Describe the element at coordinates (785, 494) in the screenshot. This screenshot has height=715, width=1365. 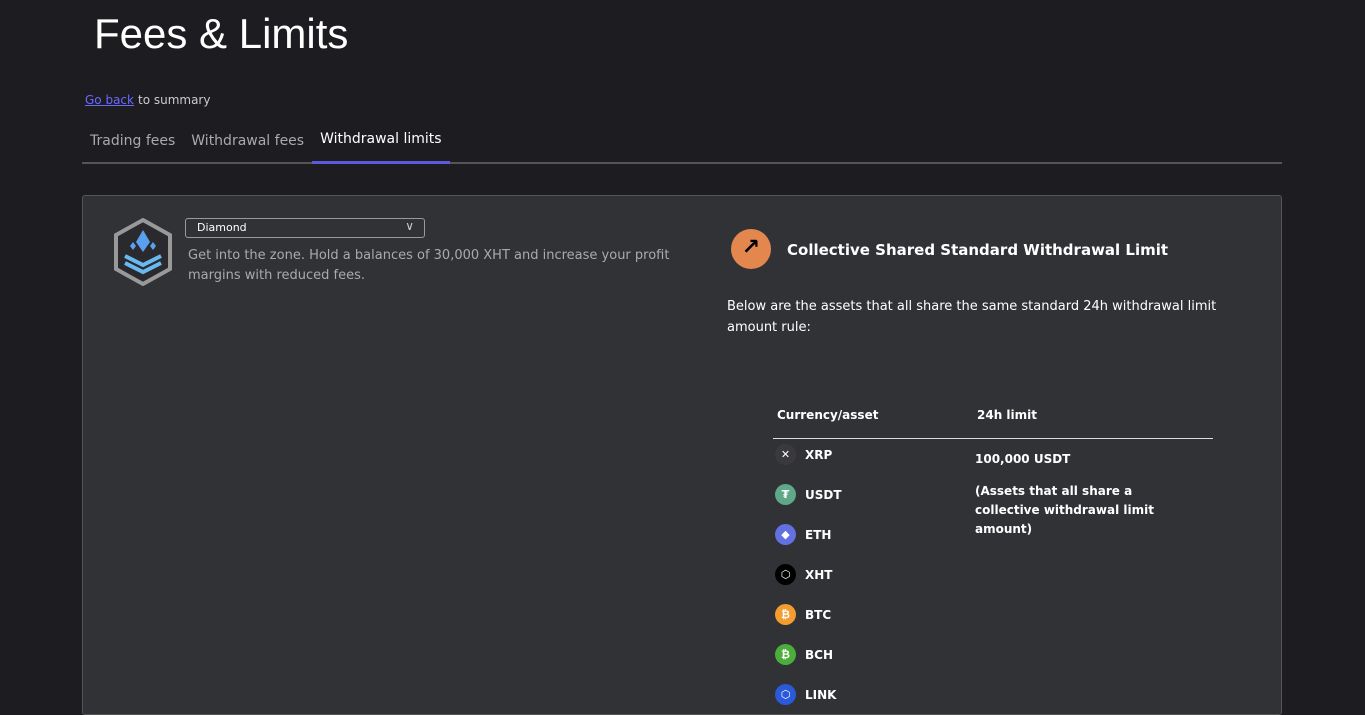
I see `usdt-coin-icon: ₮` at that location.